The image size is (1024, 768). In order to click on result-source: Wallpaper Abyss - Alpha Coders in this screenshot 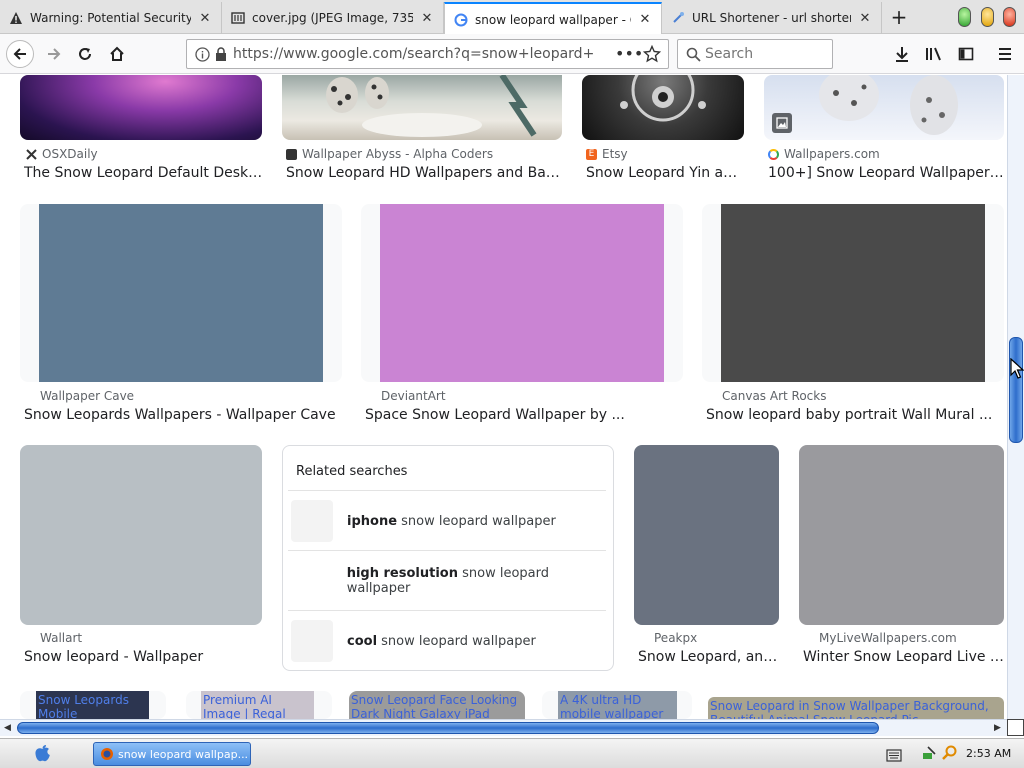, I will do `click(389, 154)`.